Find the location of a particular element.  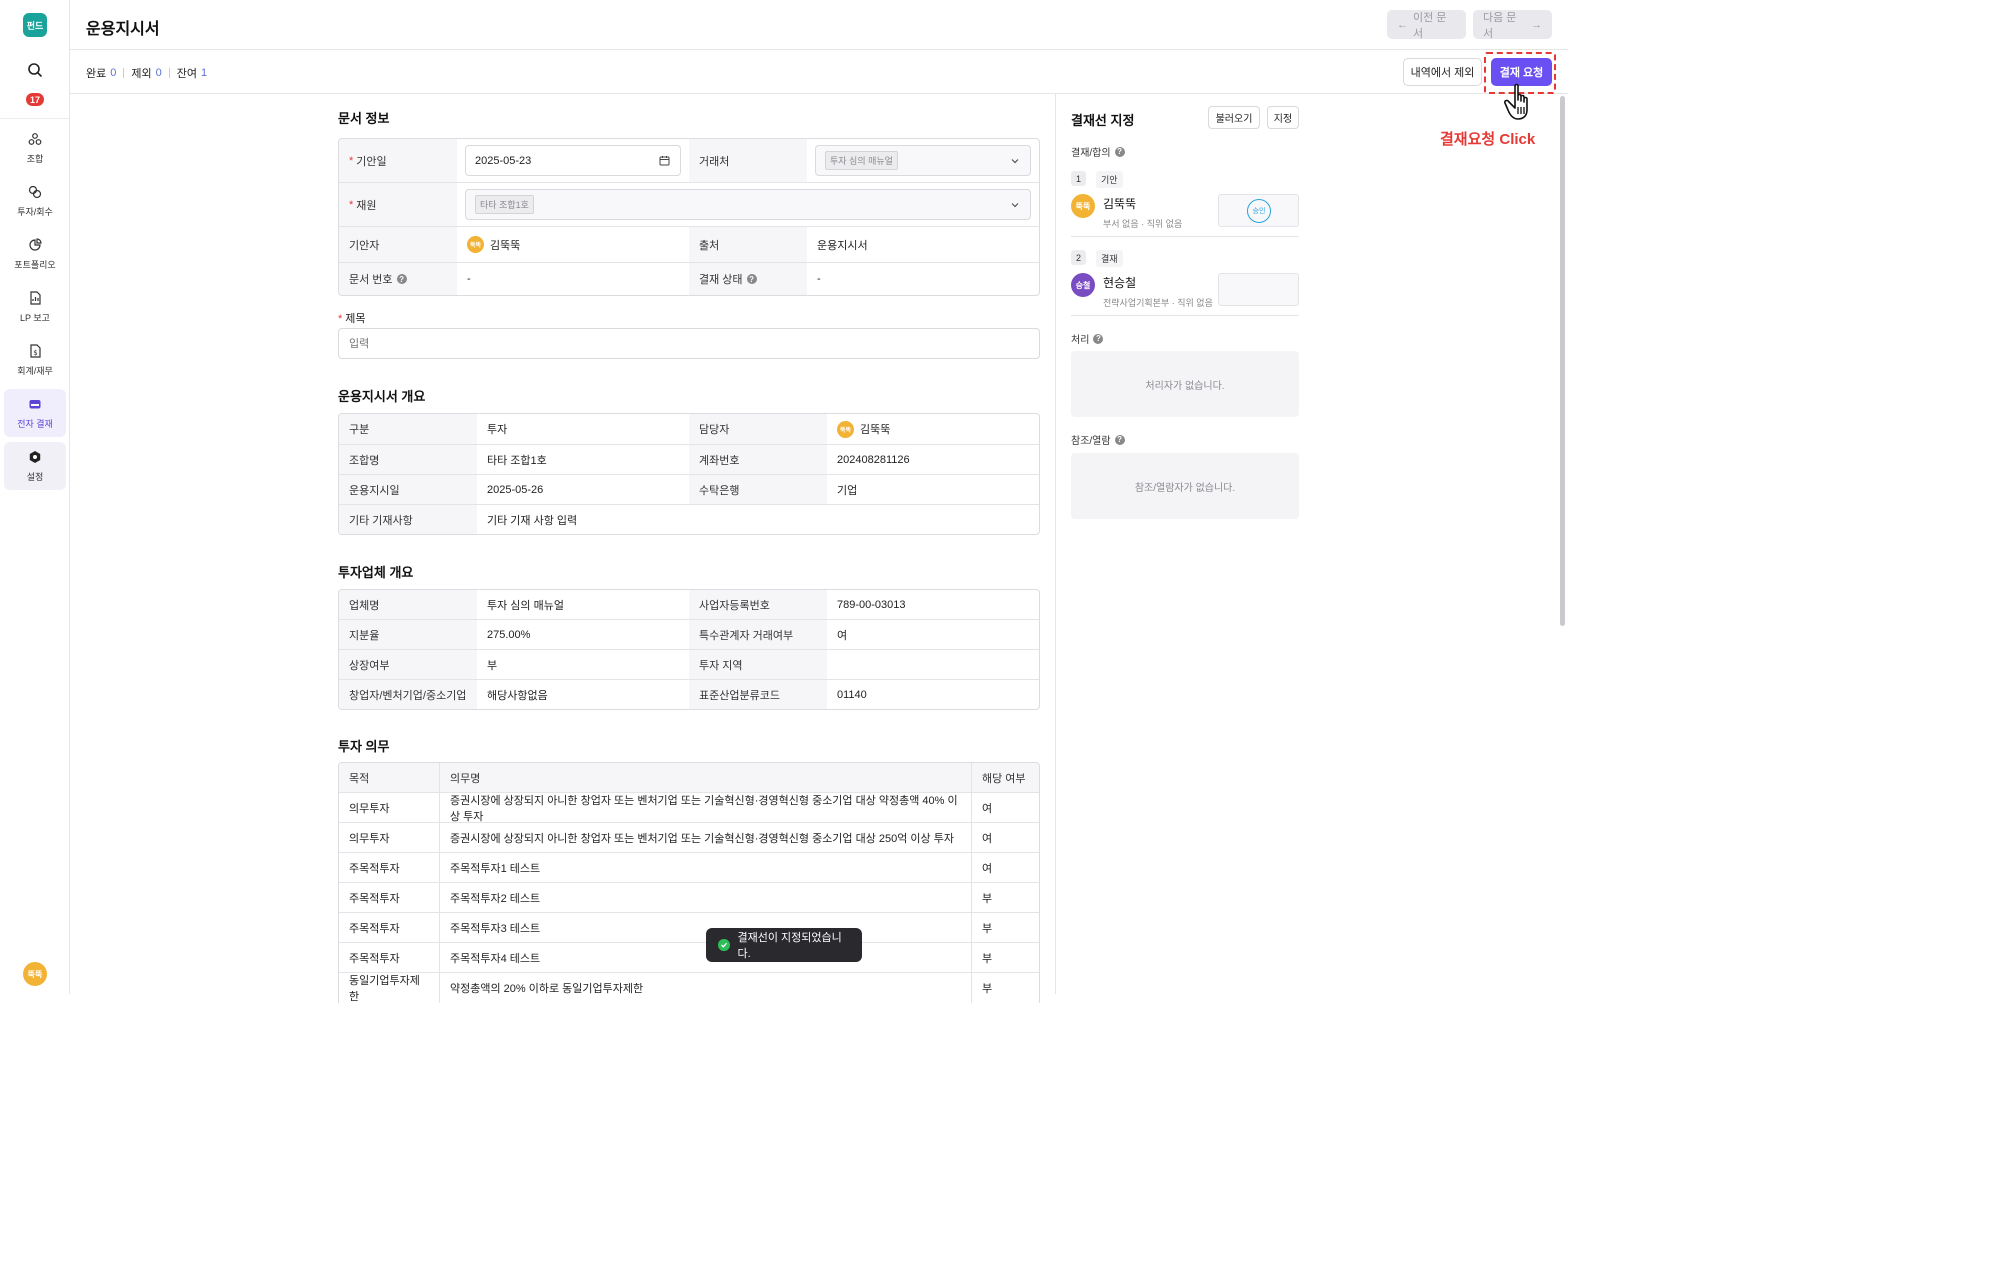

approve-agree-text: 결재/합의 is located at coordinates (1091, 153).